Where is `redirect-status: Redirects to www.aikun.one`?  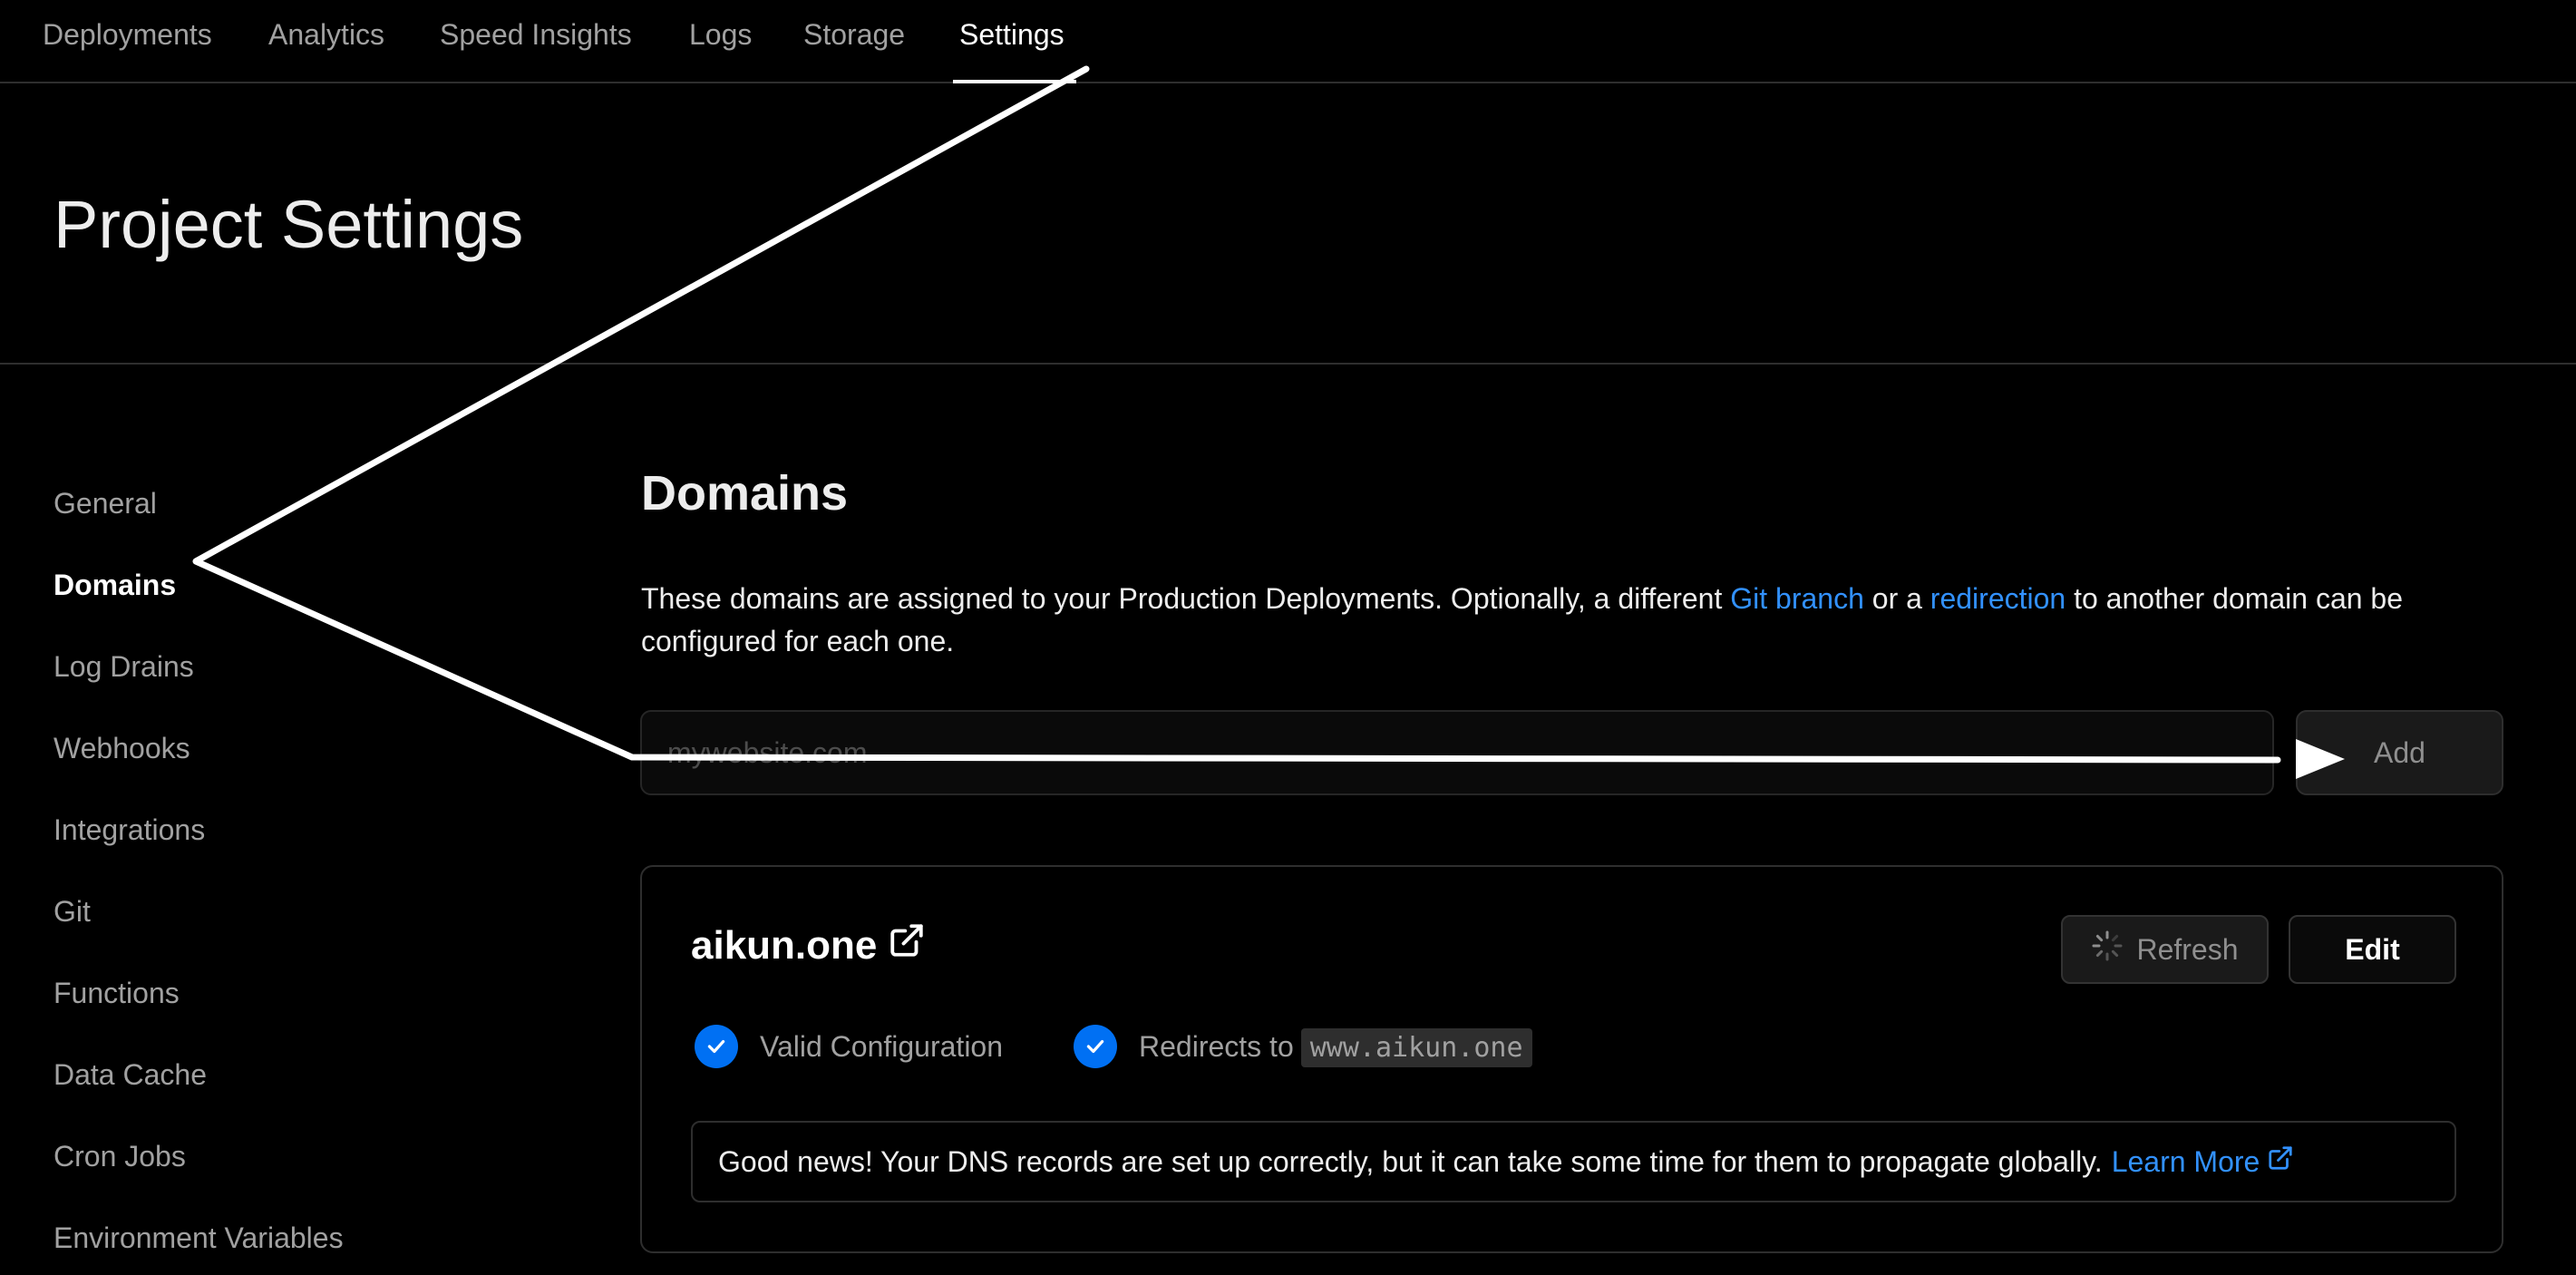 redirect-status: Redirects to www.aikun.one is located at coordinates (1303, 1046).